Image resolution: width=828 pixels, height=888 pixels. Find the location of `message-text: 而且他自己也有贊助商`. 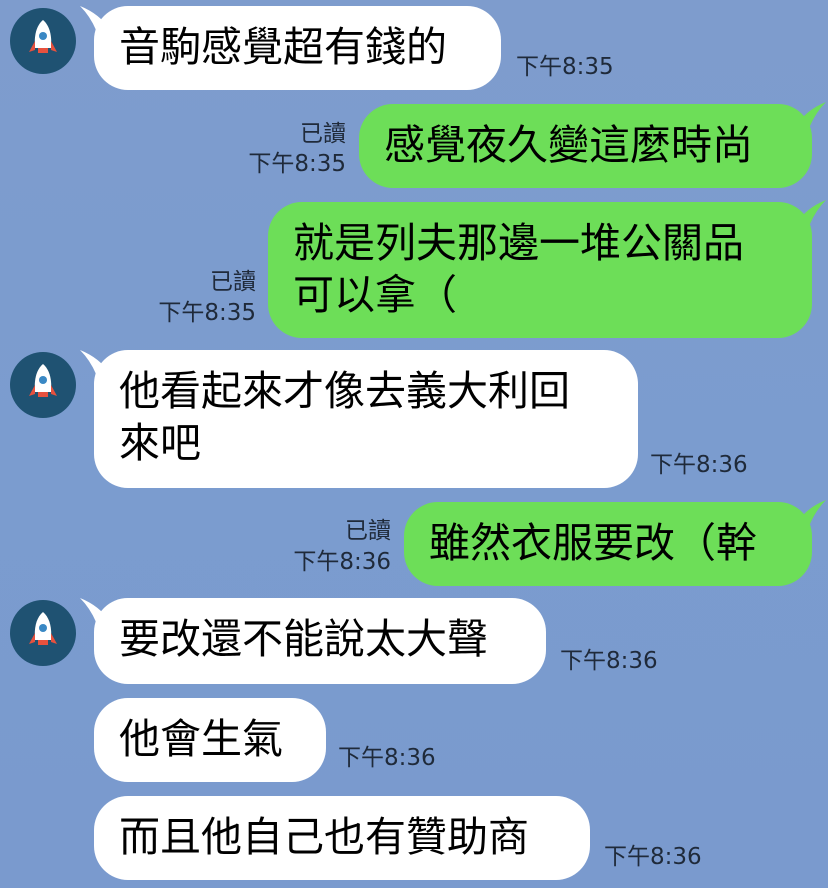

message-text: 而且他自己也有贊助商 is located at coordinates (324, 837).